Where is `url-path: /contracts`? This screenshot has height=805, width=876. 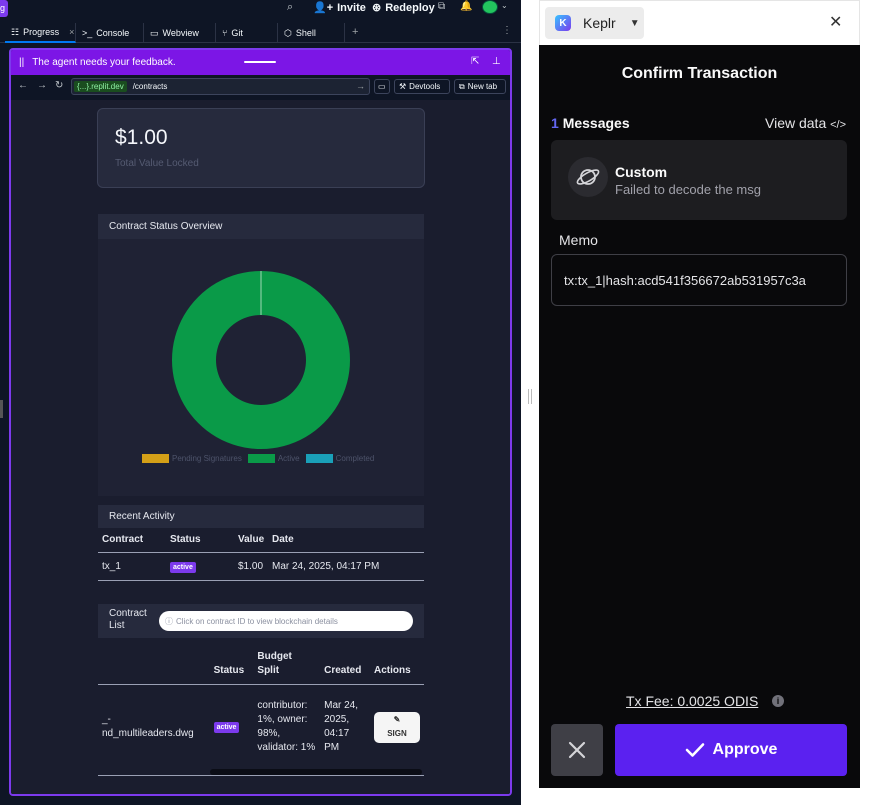 url-path: /contracts is located at coordinates (150, 86).